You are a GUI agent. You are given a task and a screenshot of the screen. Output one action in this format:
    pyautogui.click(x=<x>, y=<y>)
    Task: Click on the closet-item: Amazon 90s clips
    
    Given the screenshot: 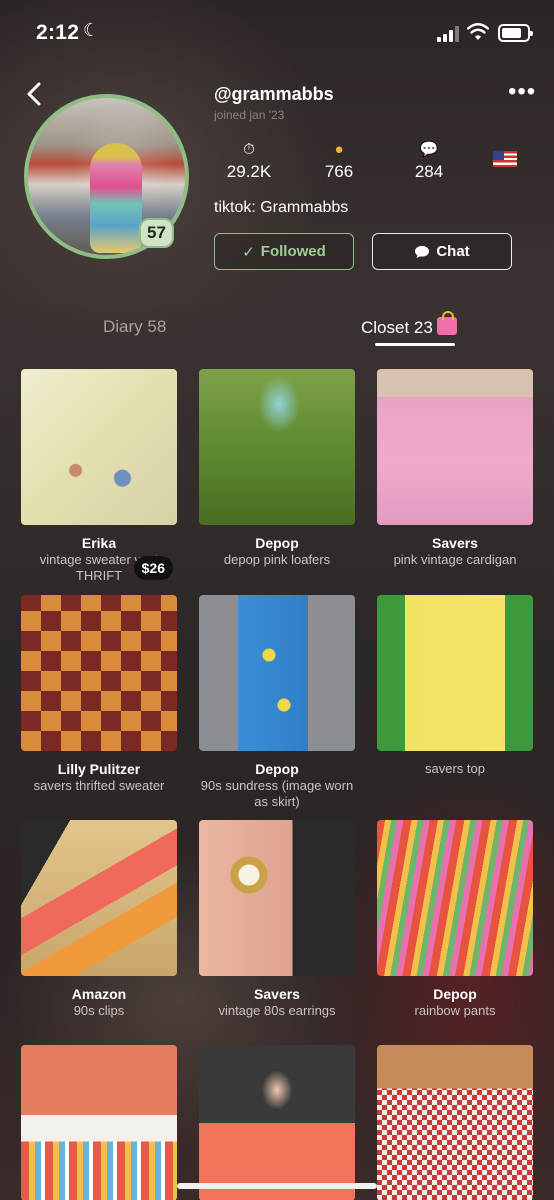 What is the action you would take?
    pyautogui.click(x=99, y=919)
    